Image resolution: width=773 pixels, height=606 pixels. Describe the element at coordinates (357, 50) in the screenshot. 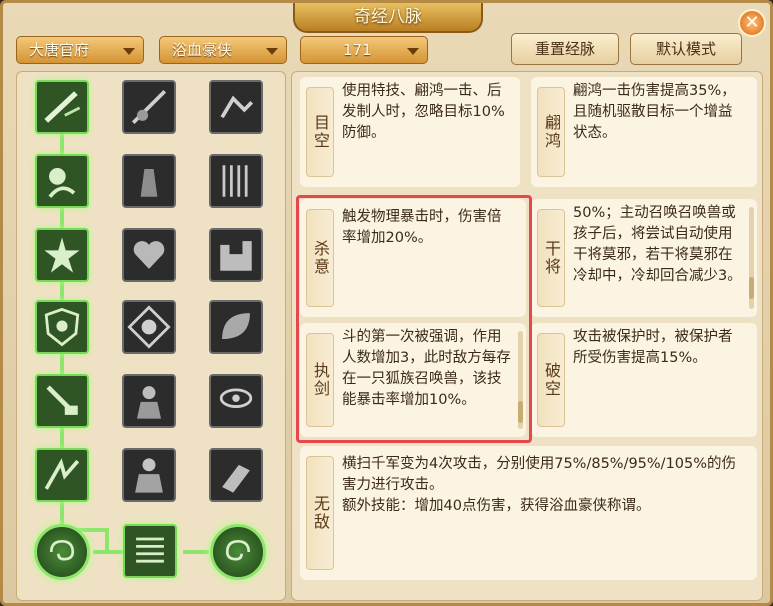

I see `points-value: 171` at that location.